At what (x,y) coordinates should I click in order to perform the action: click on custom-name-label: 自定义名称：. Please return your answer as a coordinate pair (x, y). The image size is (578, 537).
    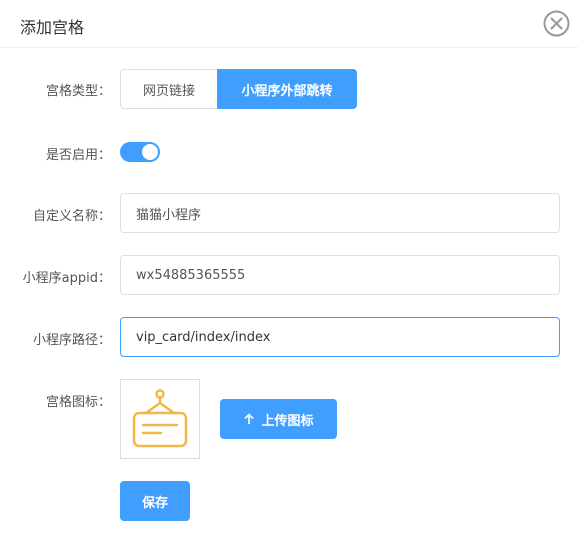
    Looking at the image, I should click on (71, 216).